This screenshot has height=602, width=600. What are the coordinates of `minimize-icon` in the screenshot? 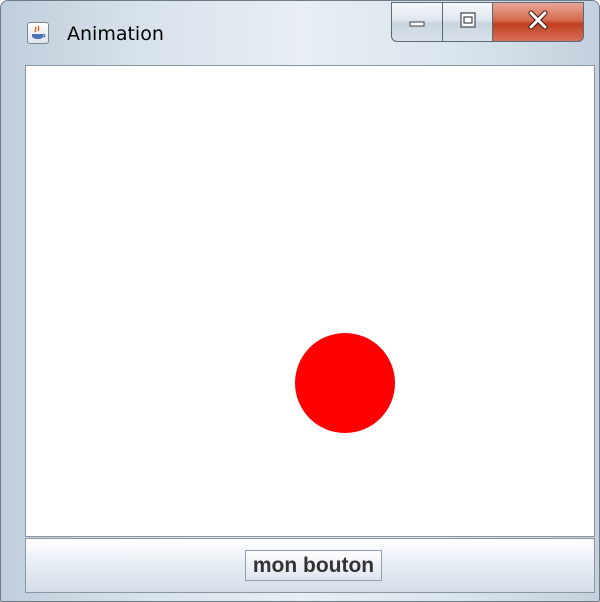 It's located at (417, 22).